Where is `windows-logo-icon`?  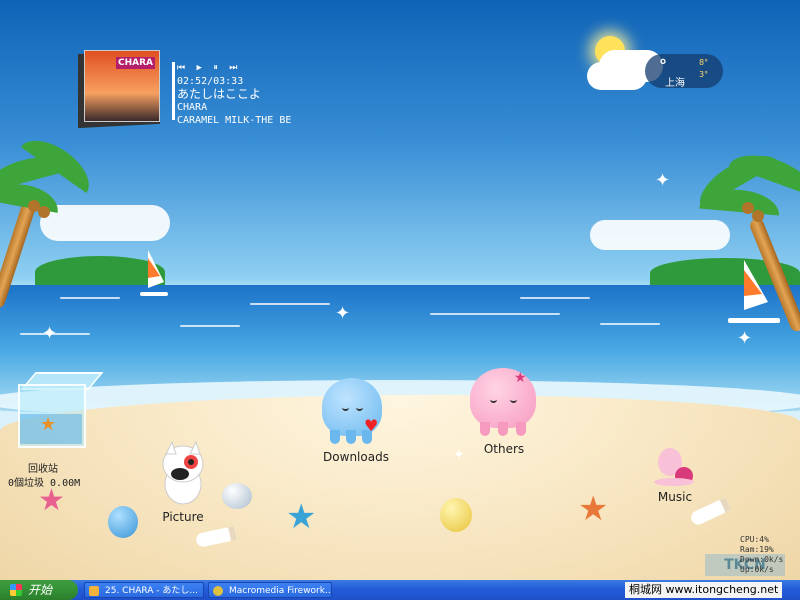 windows-logo-icon is located at coordinates (16, 590).